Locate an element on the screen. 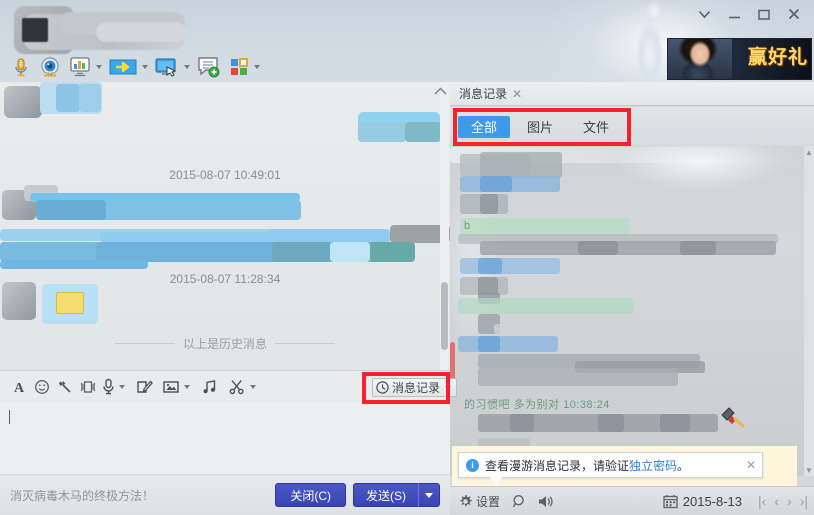 Image resolution: width=814 pixels, height=515 pixels. close-chat-button: 关闭(C) is located at coordinates (310, 495).